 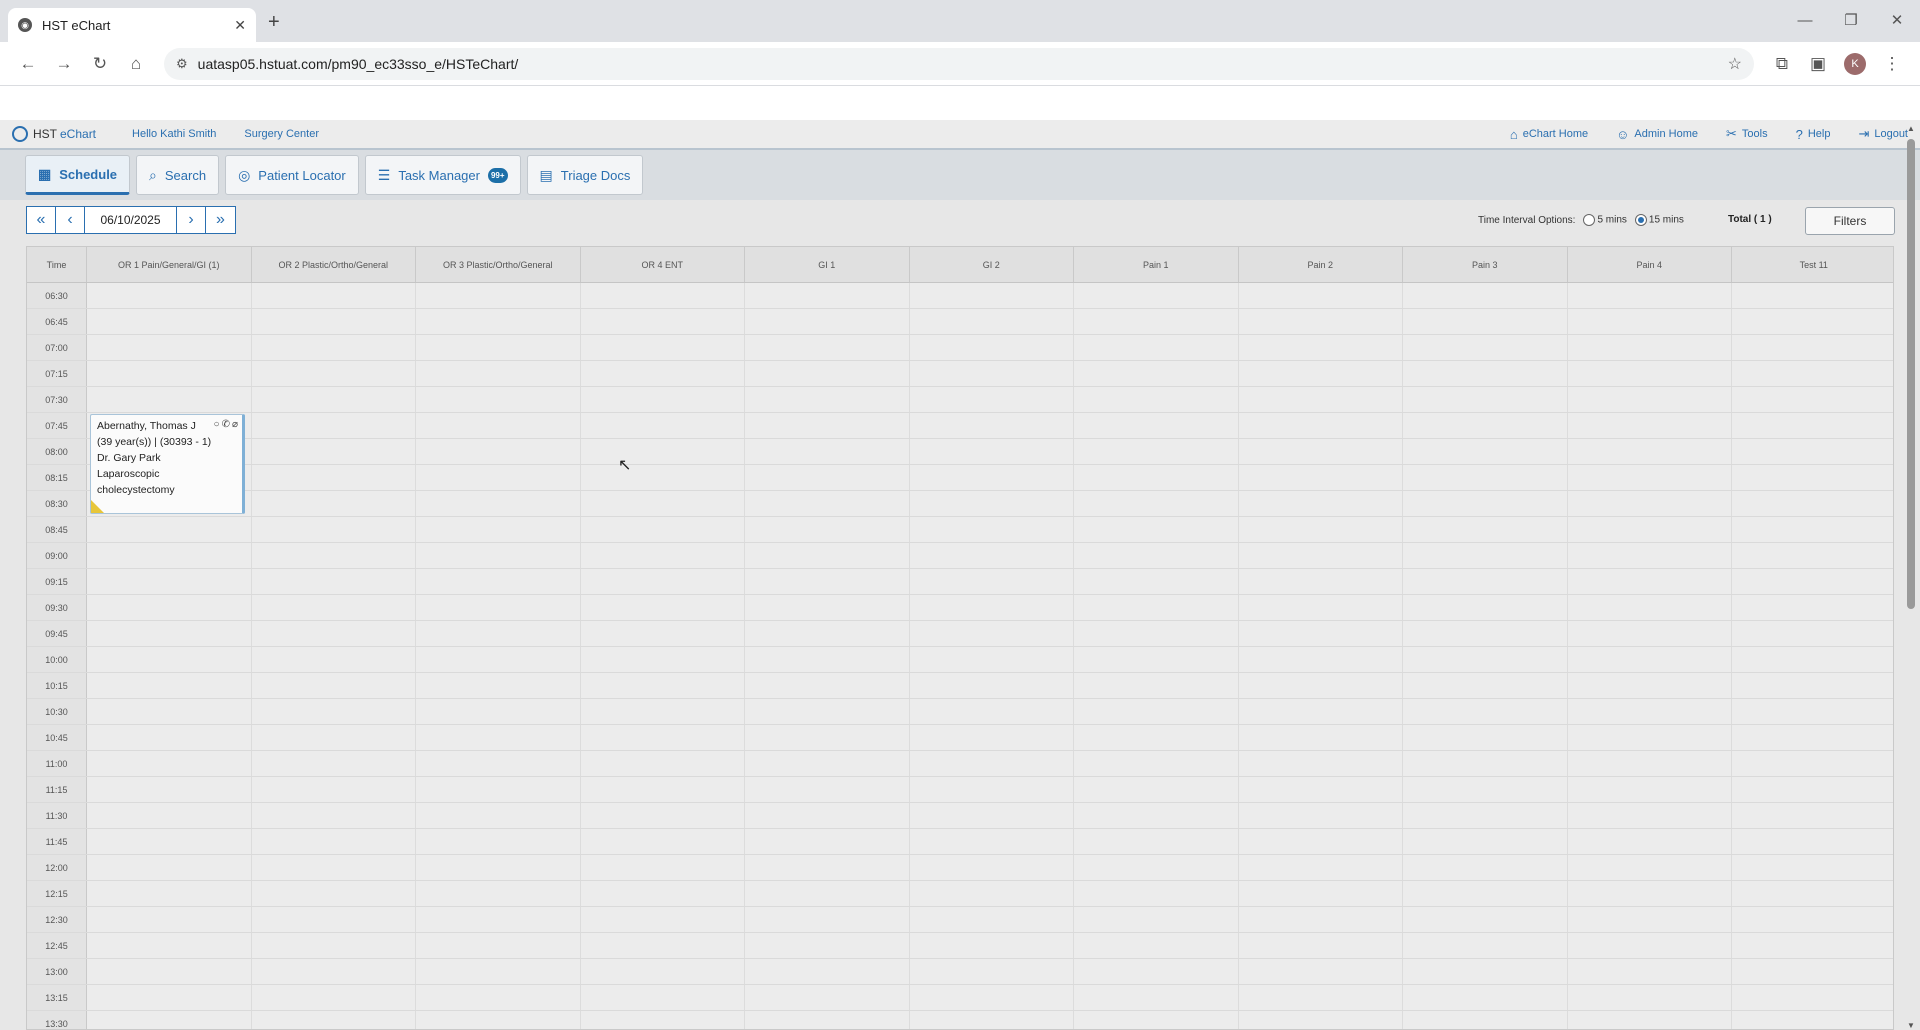 I want to click on filters-button: Filters, so click(x=1850, y=221).